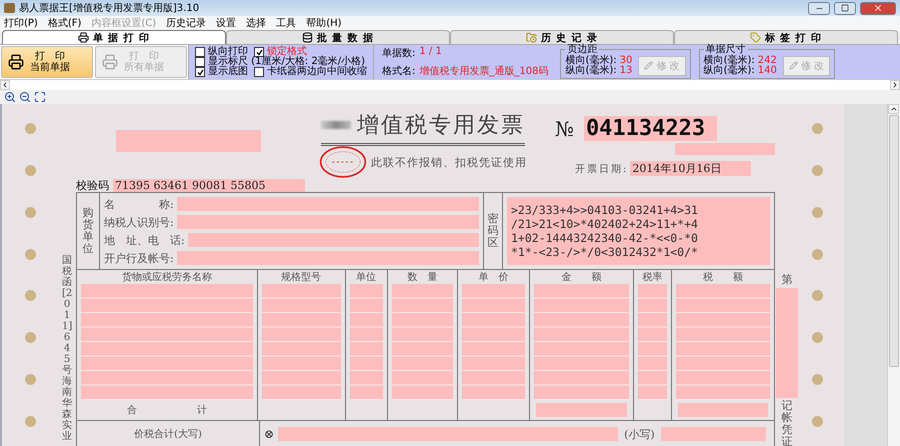 This screenshot has width=900, height=446. What do you see at coordinates (209, 185) in the screenshot?
I see `check-code: 71395 63461 90081 55805` at bounding box center [209, 185].